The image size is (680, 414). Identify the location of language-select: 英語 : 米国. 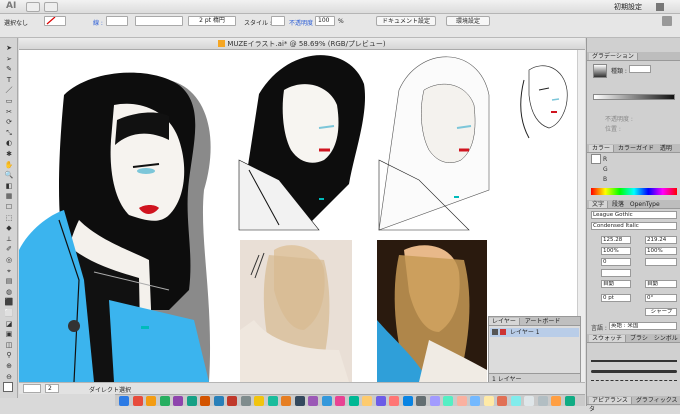
(643, 326).